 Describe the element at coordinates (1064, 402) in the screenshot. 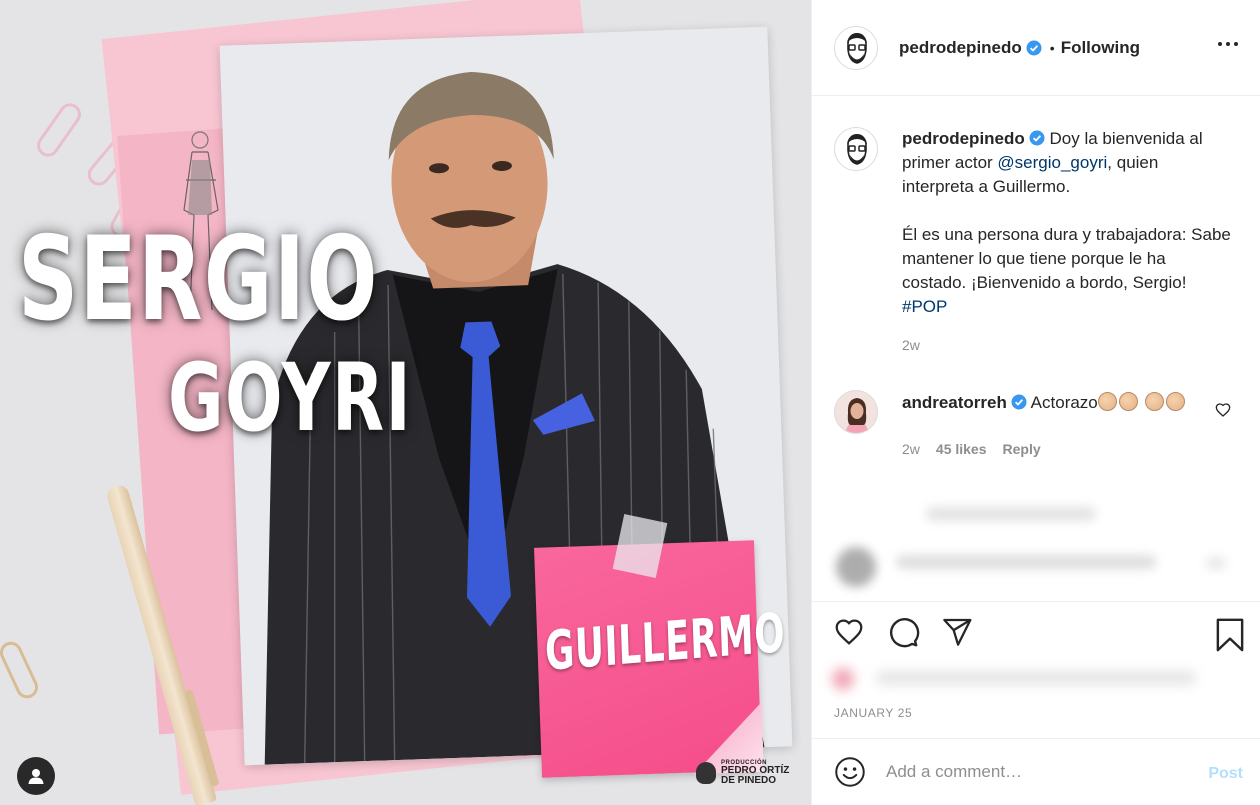

I see `comment-text: Actorazo` at that location.